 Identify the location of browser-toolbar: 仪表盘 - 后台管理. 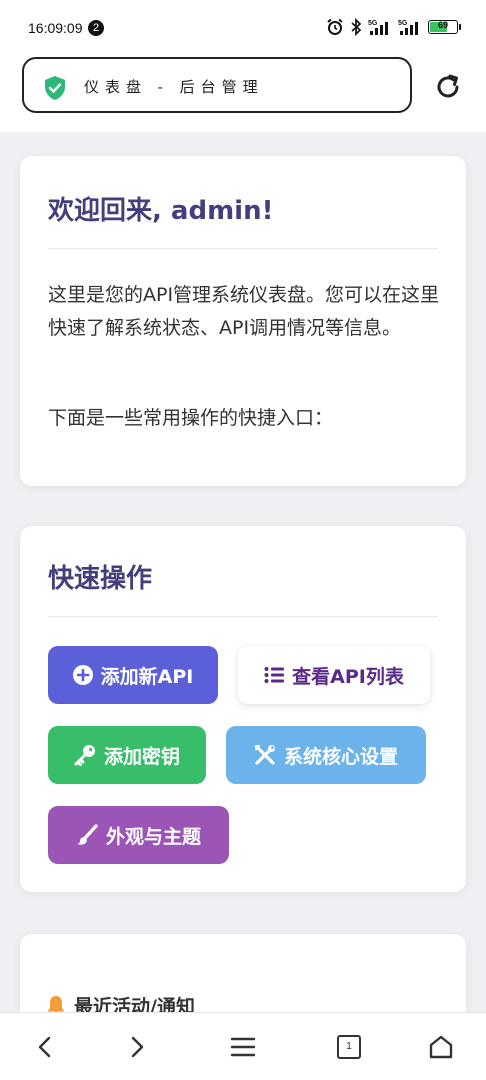
(243, 94).